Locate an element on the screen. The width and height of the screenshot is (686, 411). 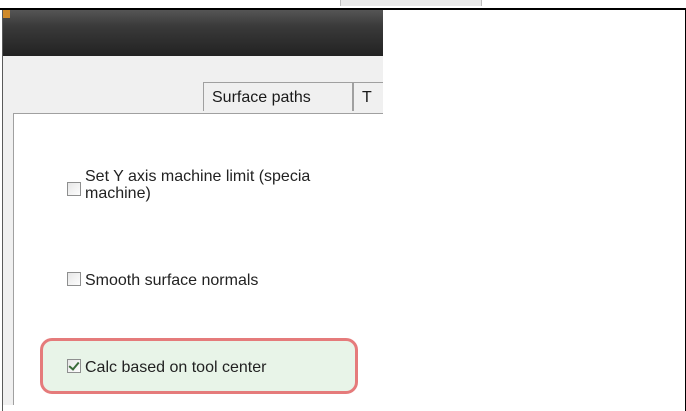
tab-strip: Surface paths T is located at coordinates (193, 98).